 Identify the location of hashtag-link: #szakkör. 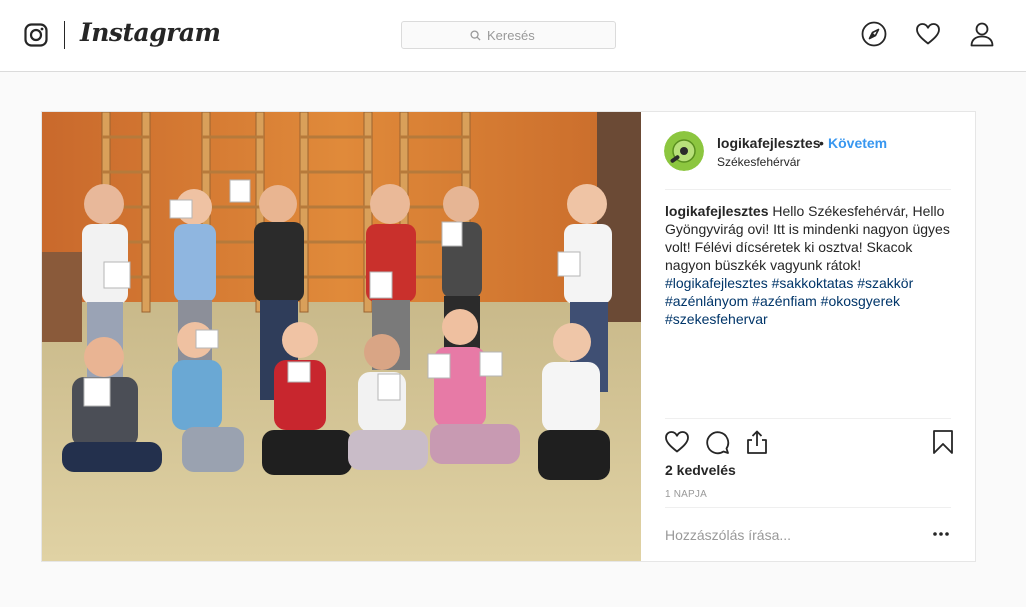
(885, 283).